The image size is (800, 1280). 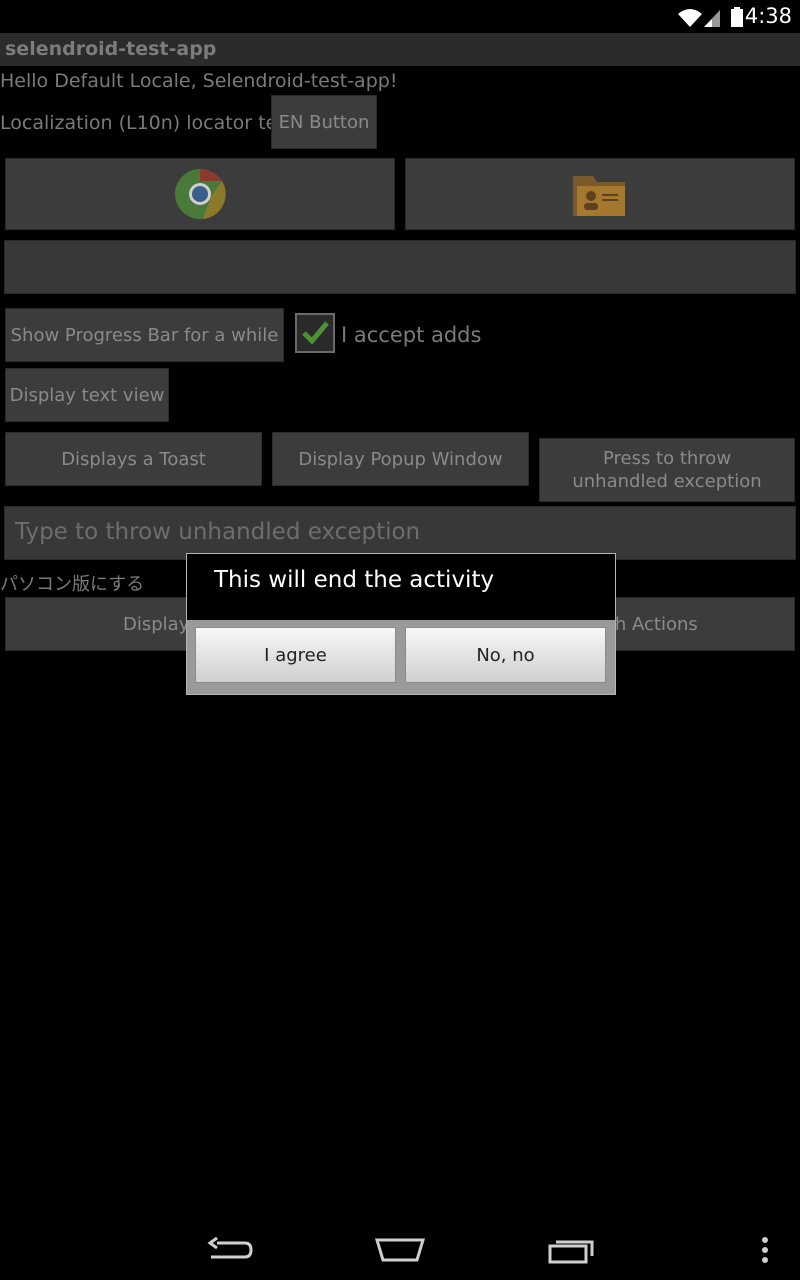 I want to click on display-text-view-button: Display text view, so click(x=87, y=395).